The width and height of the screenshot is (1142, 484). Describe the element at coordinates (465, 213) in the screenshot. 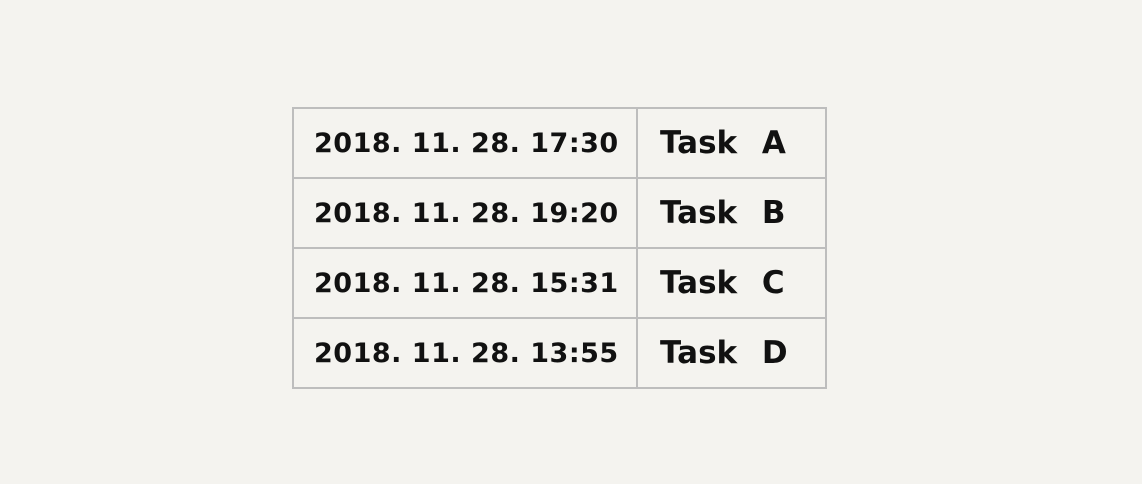

I see `timestamp-cell: 2018. 11. 28. 19:20` at that location.